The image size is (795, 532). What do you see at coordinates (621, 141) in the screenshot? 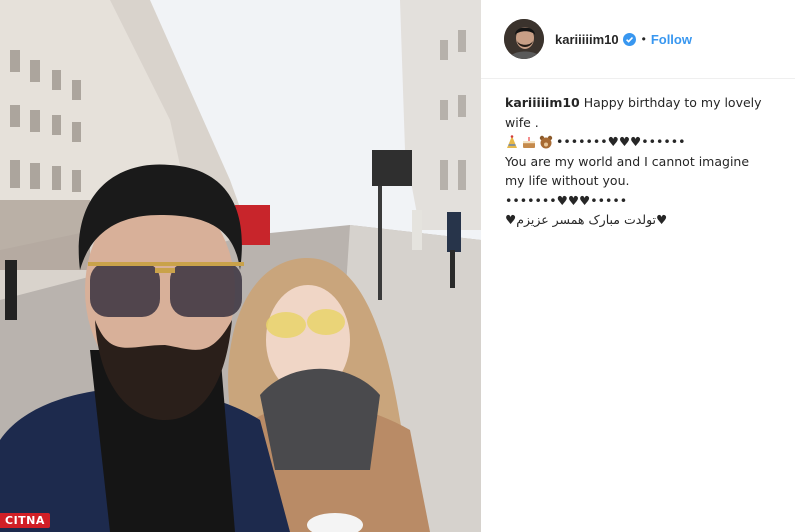
I see `caption-hearts-1: •••••••♥♥♥••••••` at bounding box center [621, 141].